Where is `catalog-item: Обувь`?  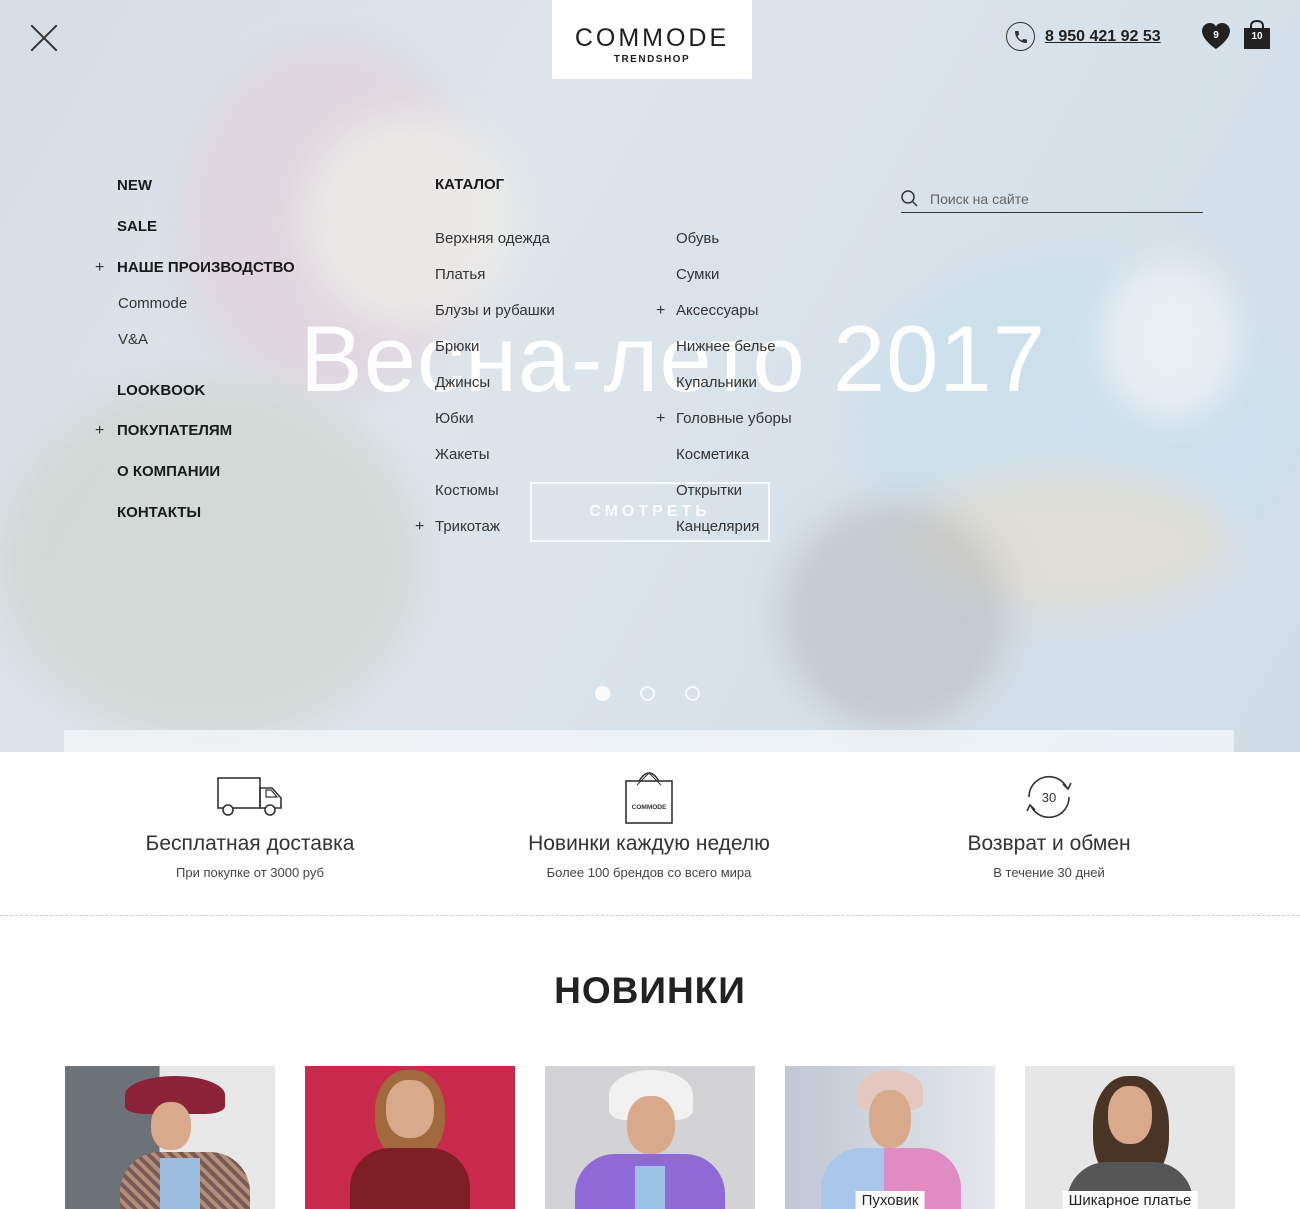 catalog-item: Обувь is located at coordinates (734, 247).